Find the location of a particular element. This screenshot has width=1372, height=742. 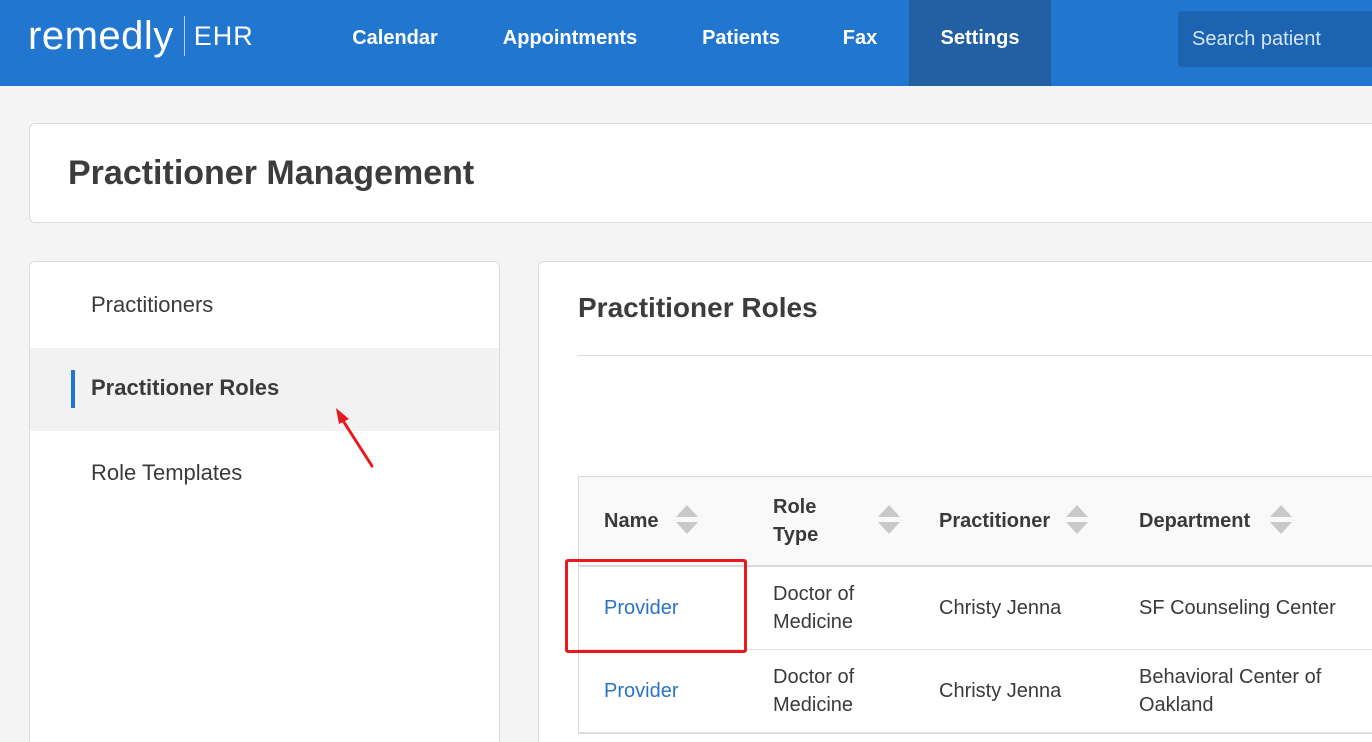

table-header: Name Role Type Practitioner Department is located at coordinates (975, 522).